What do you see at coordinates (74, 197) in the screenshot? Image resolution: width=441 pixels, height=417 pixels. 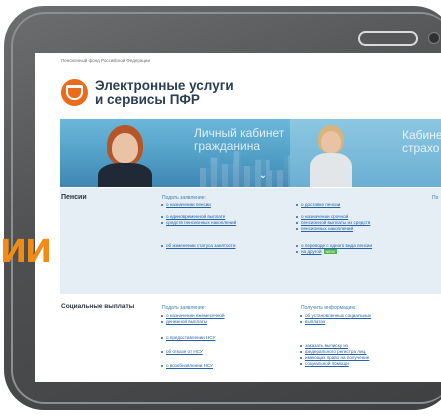 I see `pension-section-title: Пенсии` at bounding box center [74, 197].